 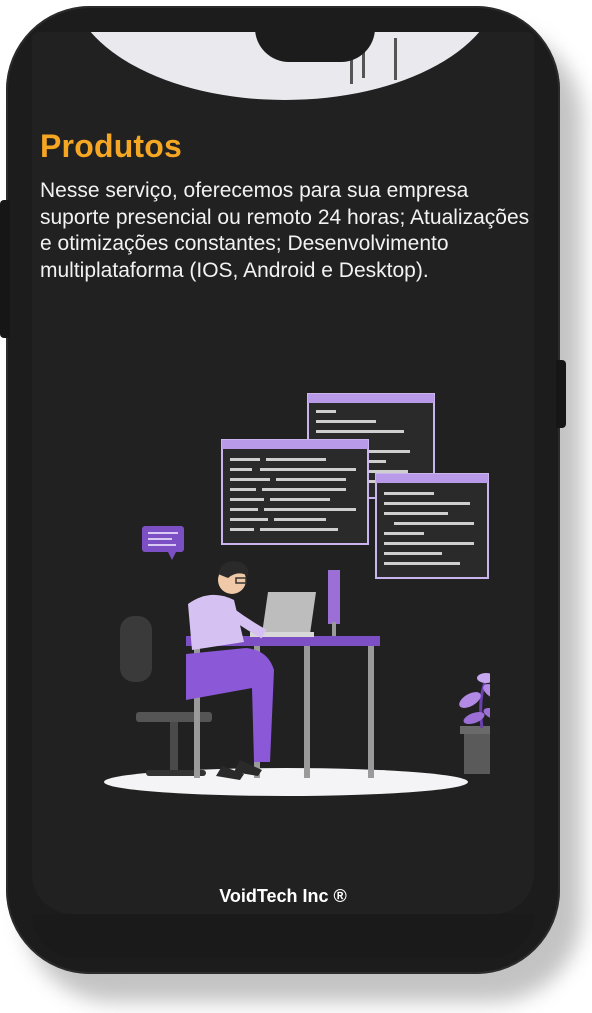 What do you see at coordinates (5, 269) in the screenshot?
I see `phone-side-button-left` at bounding box center [5, 269].